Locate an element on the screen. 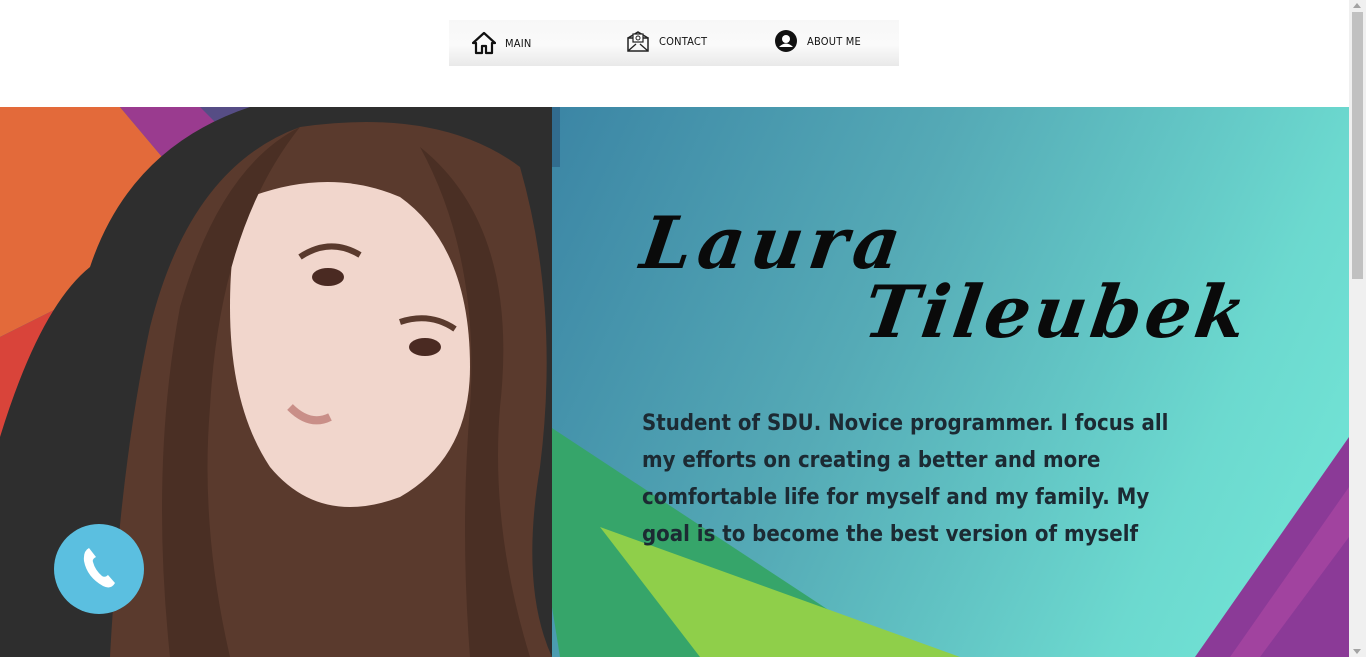 The image size is (1366, 657). hero-last-name: Tileubek is located at coordinates (1057, 311).